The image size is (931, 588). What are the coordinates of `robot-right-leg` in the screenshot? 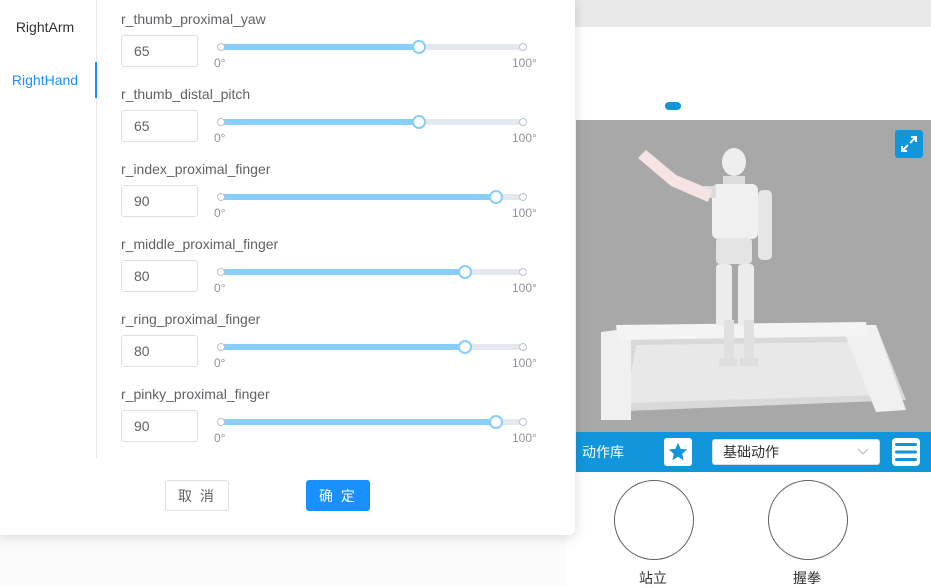 It's located at (724, 295).